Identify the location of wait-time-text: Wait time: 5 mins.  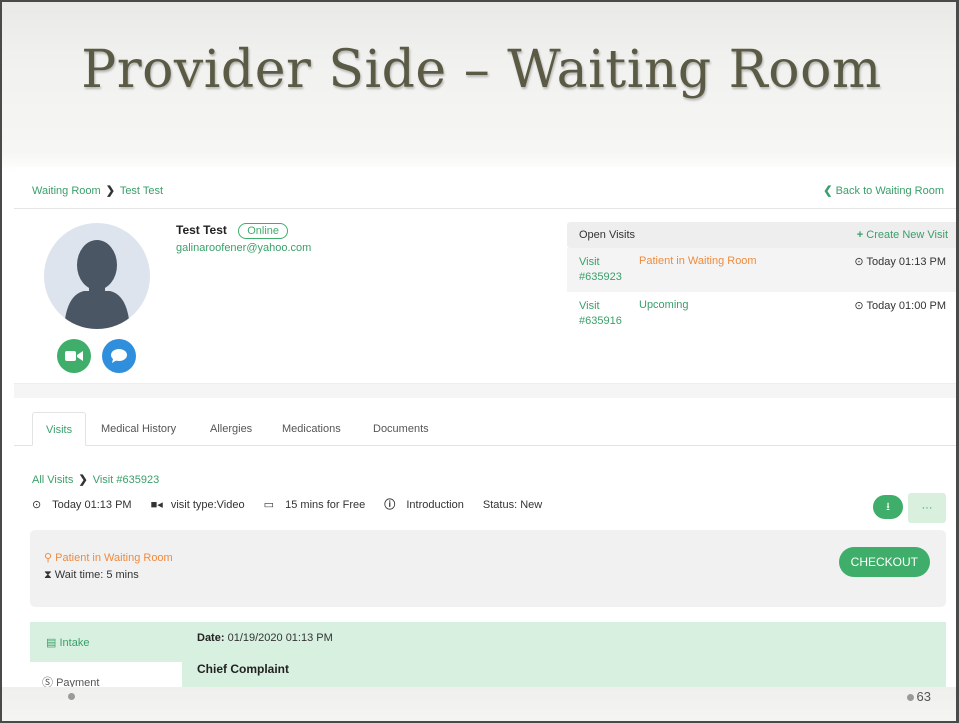
(96, 575).